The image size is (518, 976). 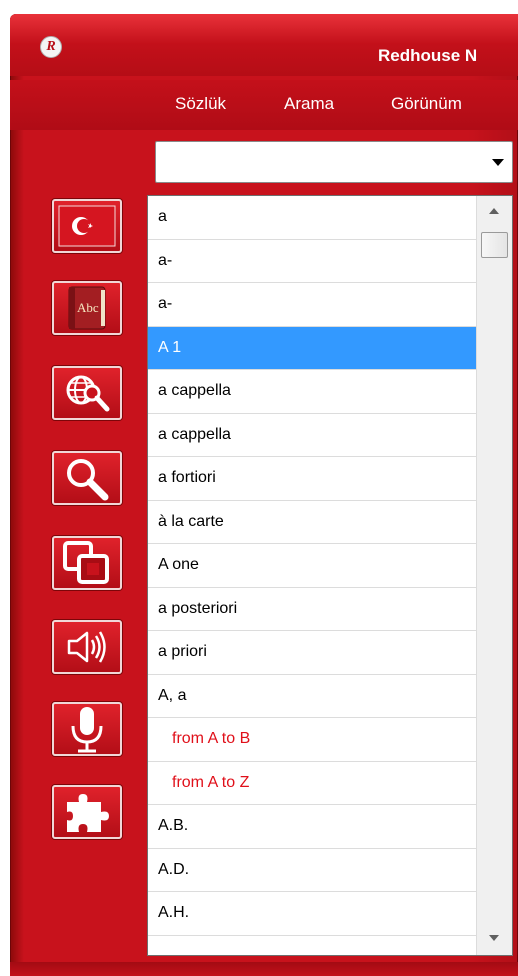 I want to click on scrollbar-thumb, so click(x=494, y=245).